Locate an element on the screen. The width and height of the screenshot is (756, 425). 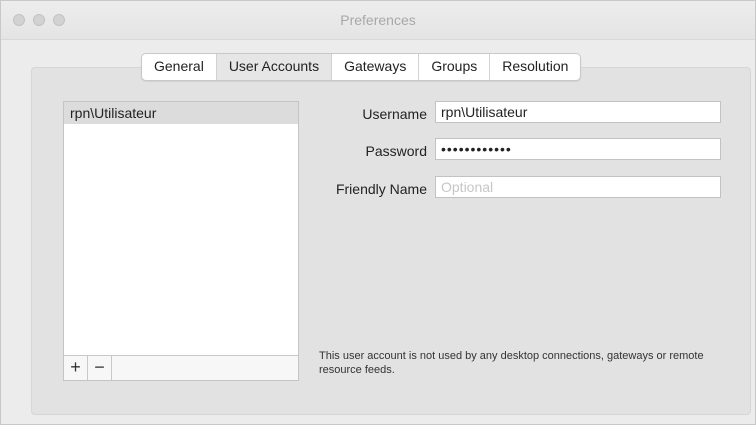
username-field: rpn\Utilisateur is located at coordinates (578, 112).